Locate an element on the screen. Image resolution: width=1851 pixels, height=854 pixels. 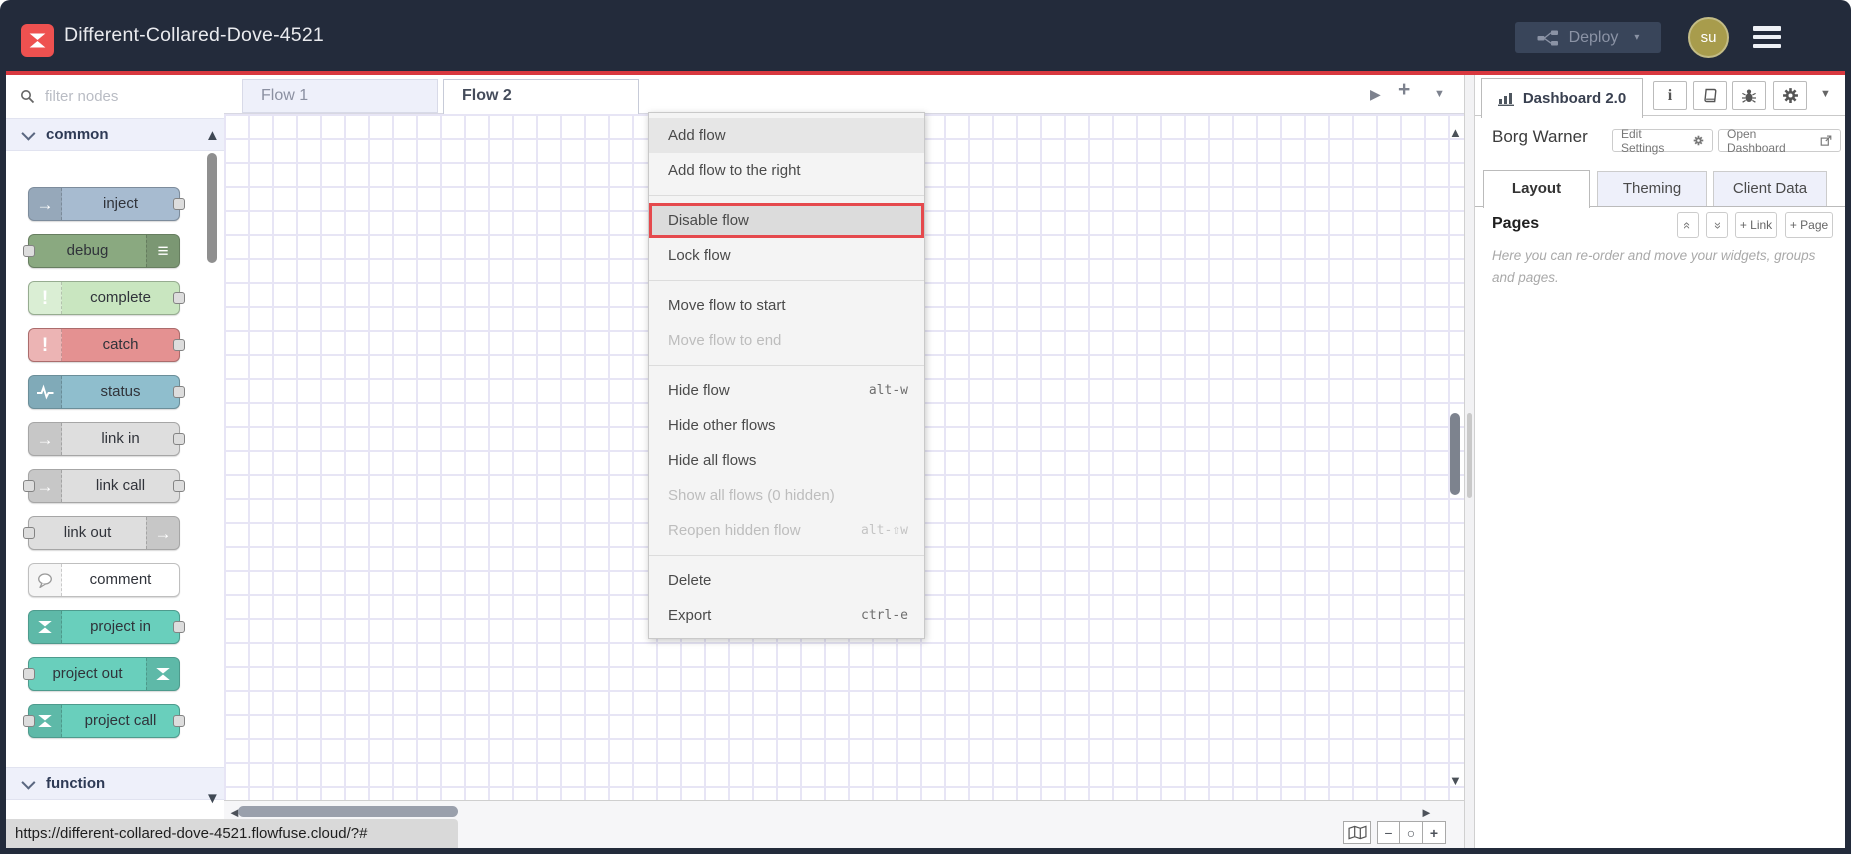
sidebar-tab-client-data: Client Data is located at coordinates (1770, 189).